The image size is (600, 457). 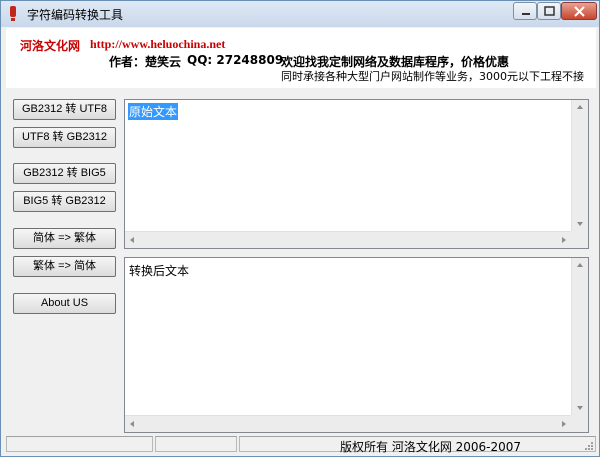 What do you see at coordinates (64, 109) in the screenshot?
I see `gb2312-to-utf8-button: GB2312 转 UTF8` at bounding box center [64, 109].